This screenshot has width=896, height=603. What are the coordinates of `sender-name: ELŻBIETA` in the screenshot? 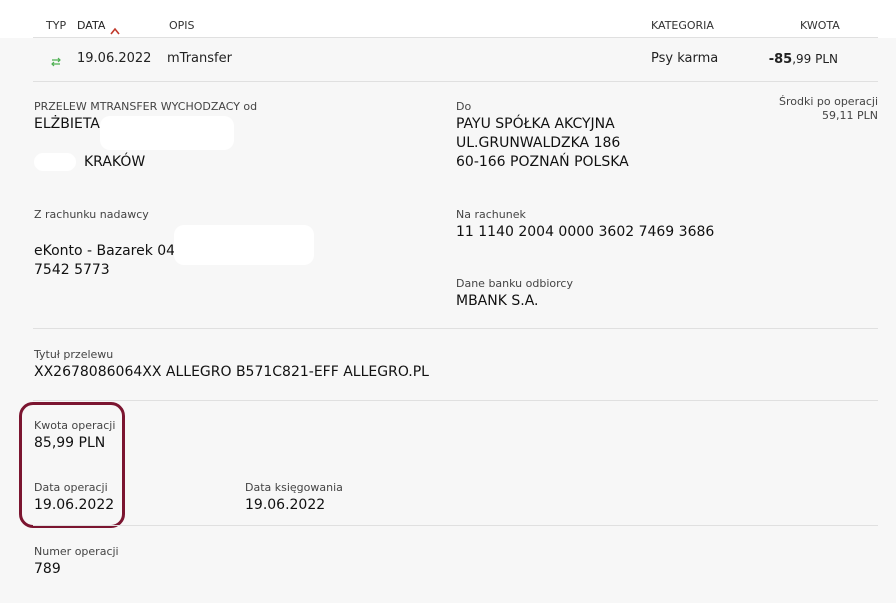 It's located at (67, 124).